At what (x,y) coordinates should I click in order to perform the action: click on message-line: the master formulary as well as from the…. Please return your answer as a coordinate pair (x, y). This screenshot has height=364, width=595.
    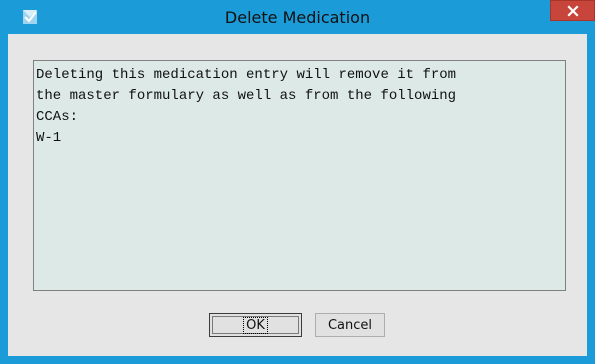
    Looking at the image, I should click on (246, 96).